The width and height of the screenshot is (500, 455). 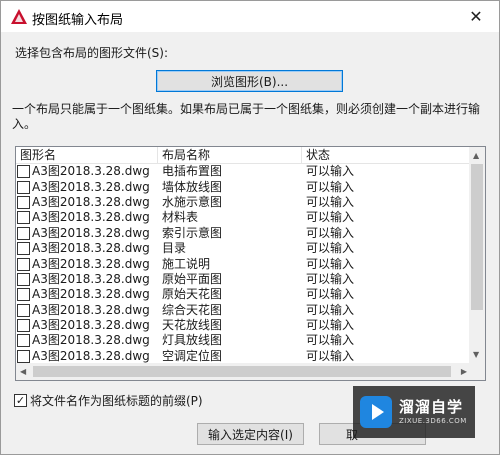 What do you see at coordinates (243, 310) in the screenshot?
I see `list-row: A3图2018.3.28.dwg 综合天花图 可以输入` at bounding box center [243, 310].